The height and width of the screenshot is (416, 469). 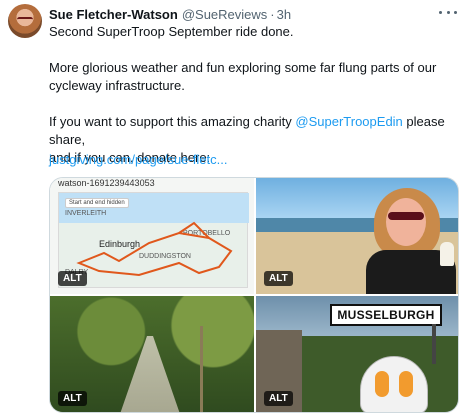 I want to click on town-sign: MUSSELBURGH, so click(x=386, y=315).